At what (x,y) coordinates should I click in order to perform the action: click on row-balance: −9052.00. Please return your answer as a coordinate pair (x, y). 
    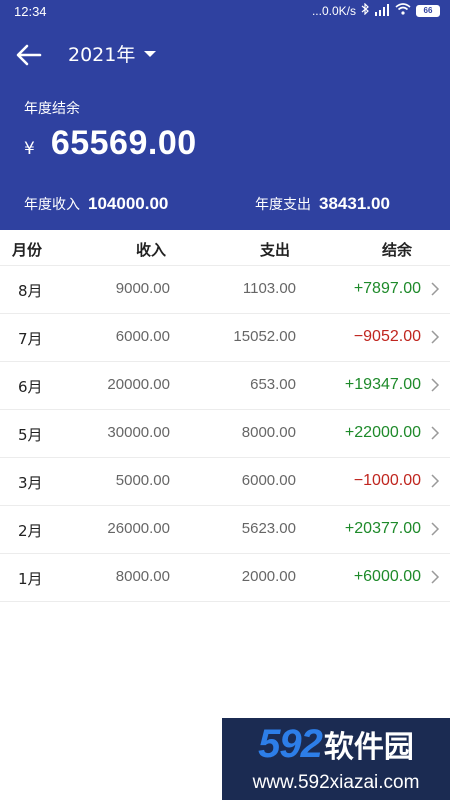
    Looking at the image, I should click on (387, 336).